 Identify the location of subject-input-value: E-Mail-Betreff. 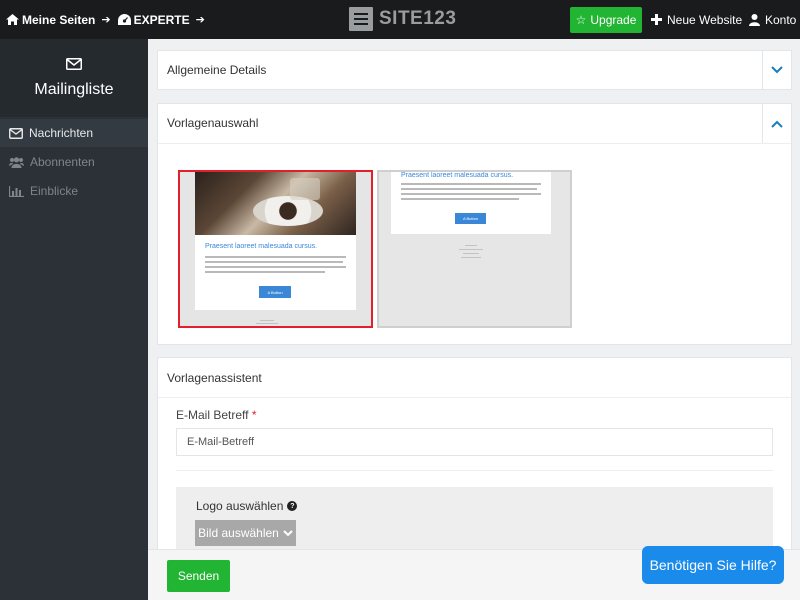
(221, 442).